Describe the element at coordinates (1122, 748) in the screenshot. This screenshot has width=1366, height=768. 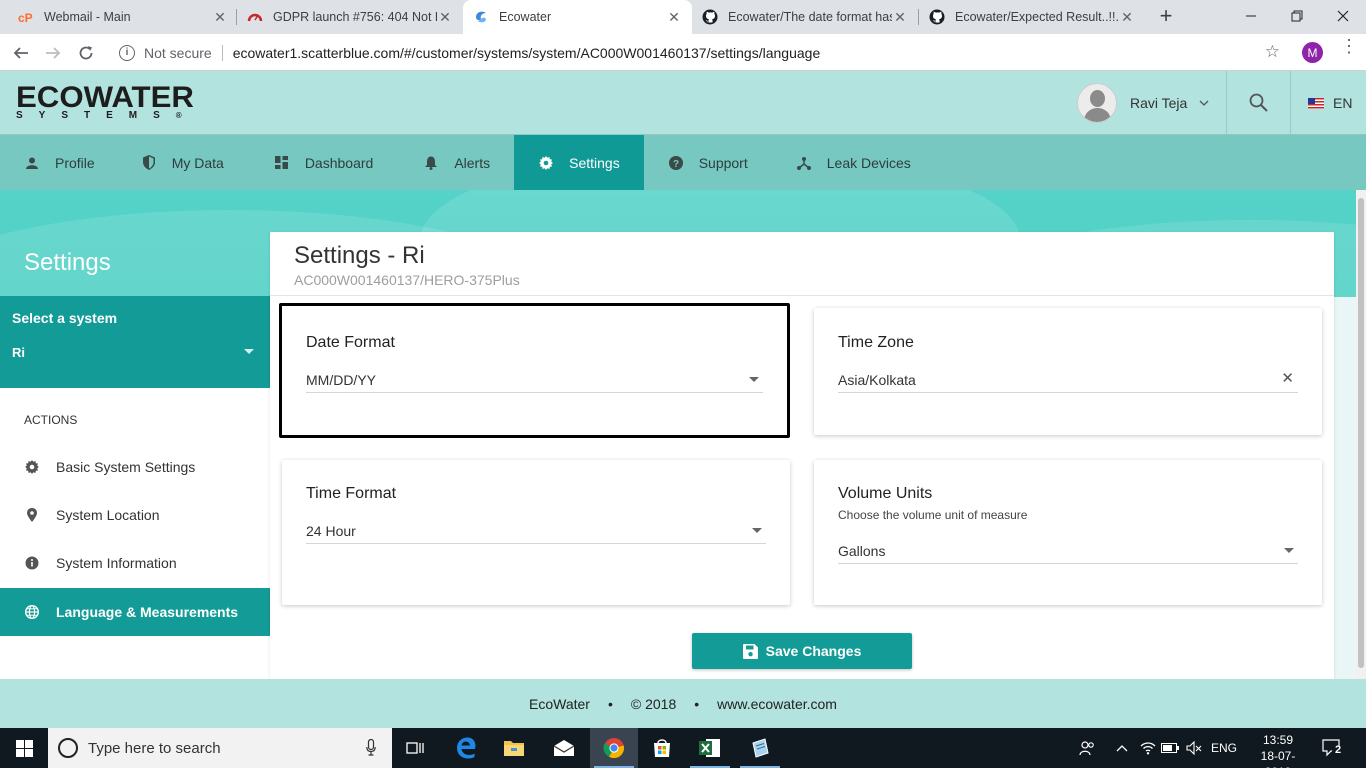
I see `chevron-up-icon` at that location.